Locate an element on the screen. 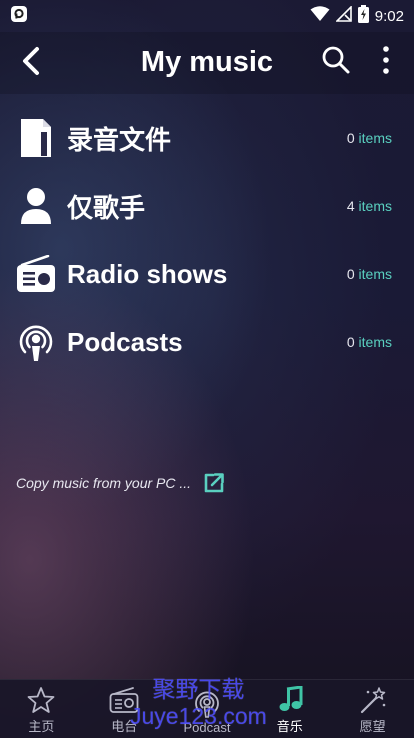 This screenshot has width=414, height=738. tab-music: 音乐 is located at coordinates (289, 709).